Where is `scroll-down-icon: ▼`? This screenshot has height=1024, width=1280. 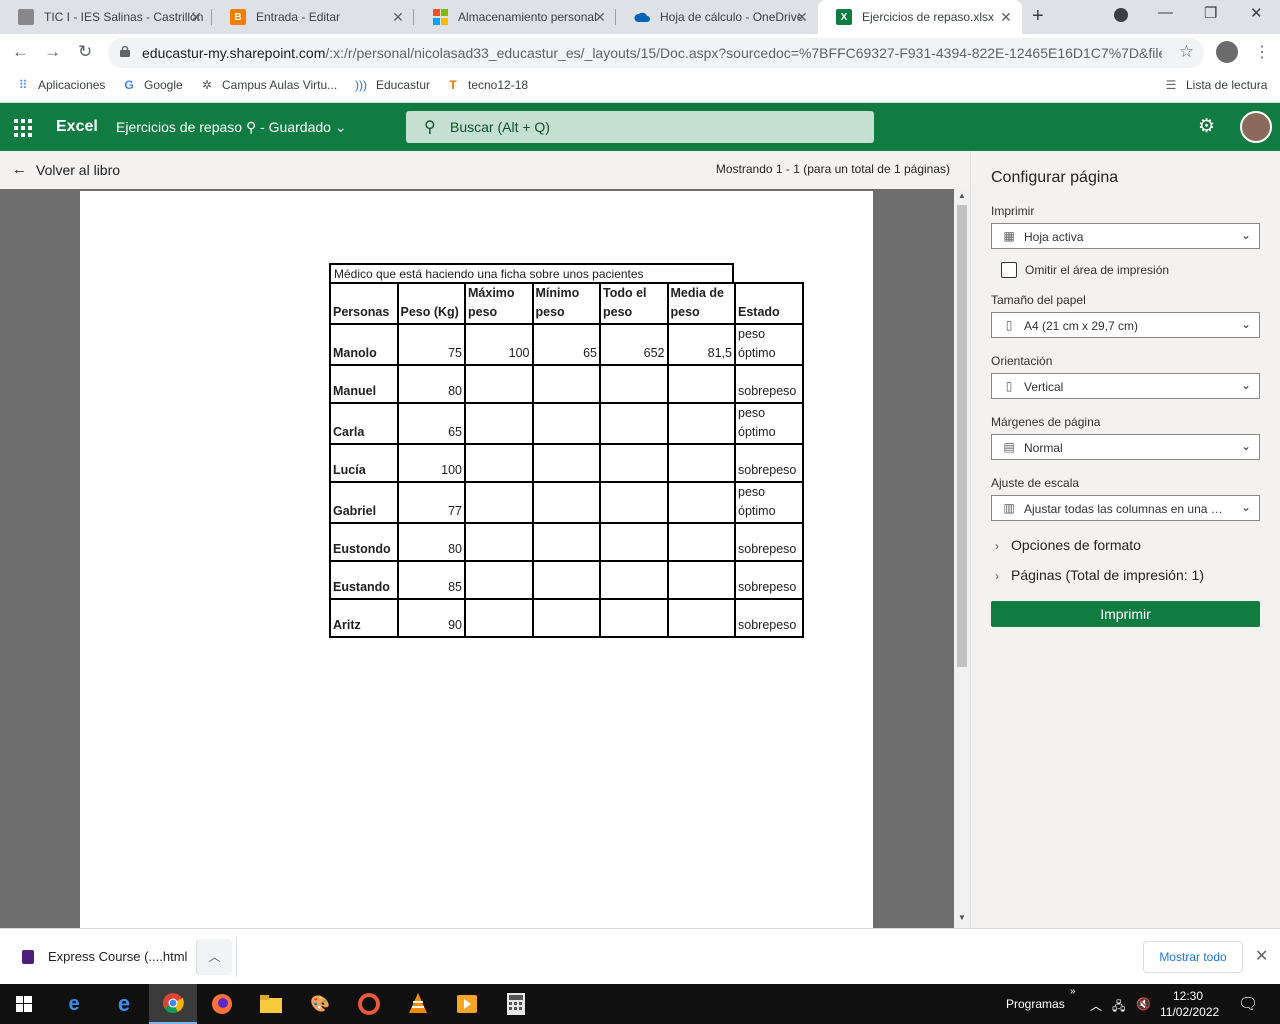 scroll-down-icon: ▼ is located at coordinates (962, 917).